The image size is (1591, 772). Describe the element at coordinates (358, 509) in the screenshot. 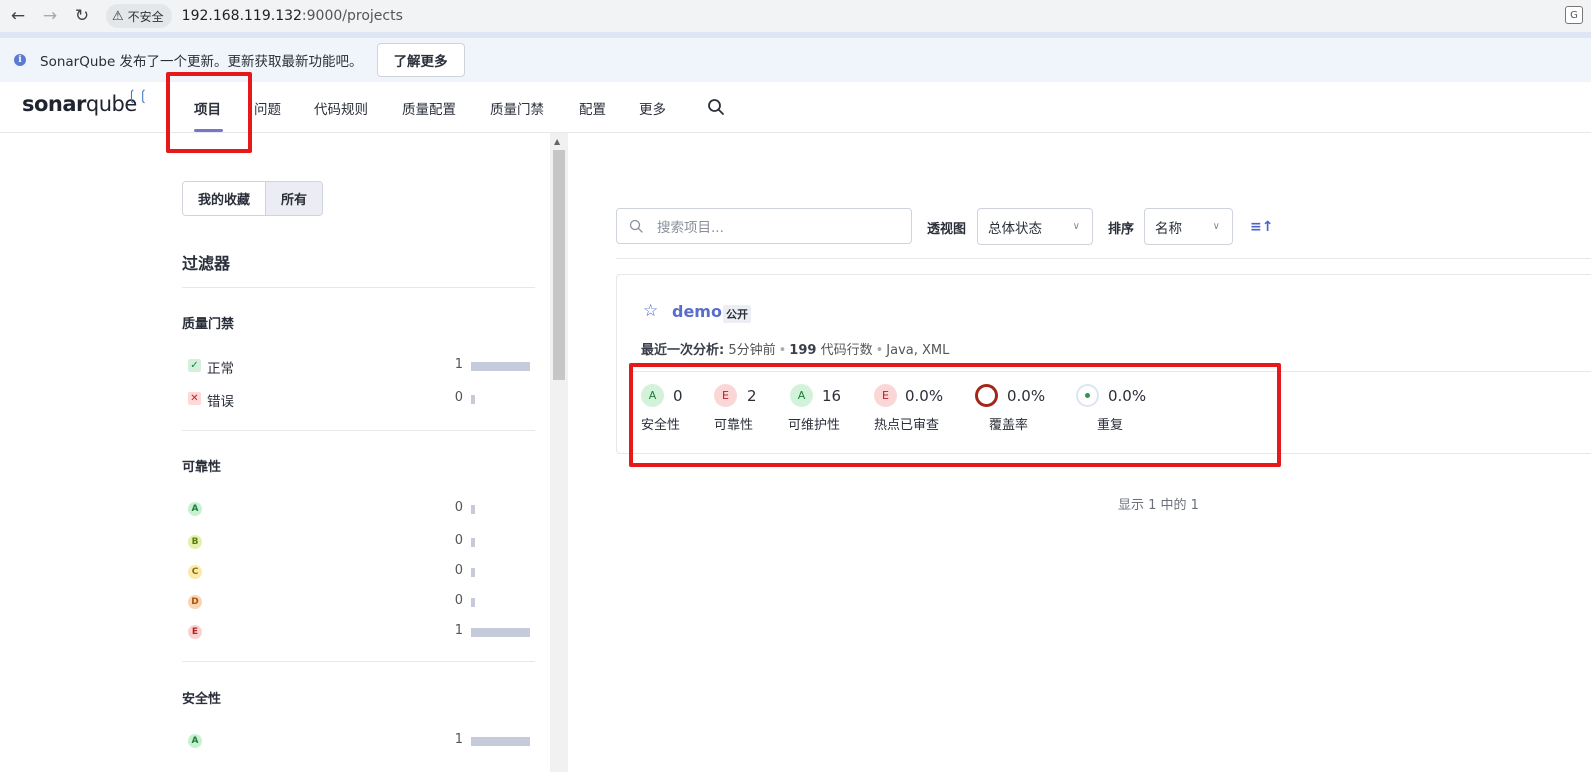

I see `facet-row-grade-a: A 0` at that location.